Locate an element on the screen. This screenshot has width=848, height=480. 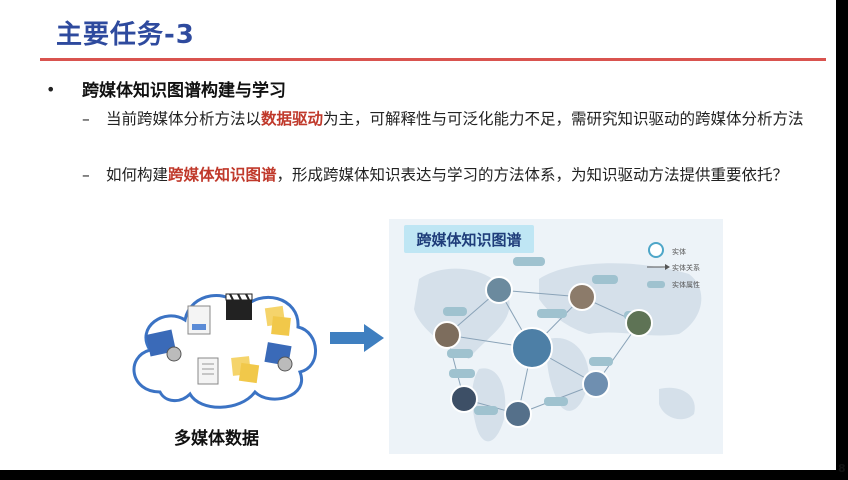
legend-attribute-label: 实体属性 is located at coordinates (686, 284).